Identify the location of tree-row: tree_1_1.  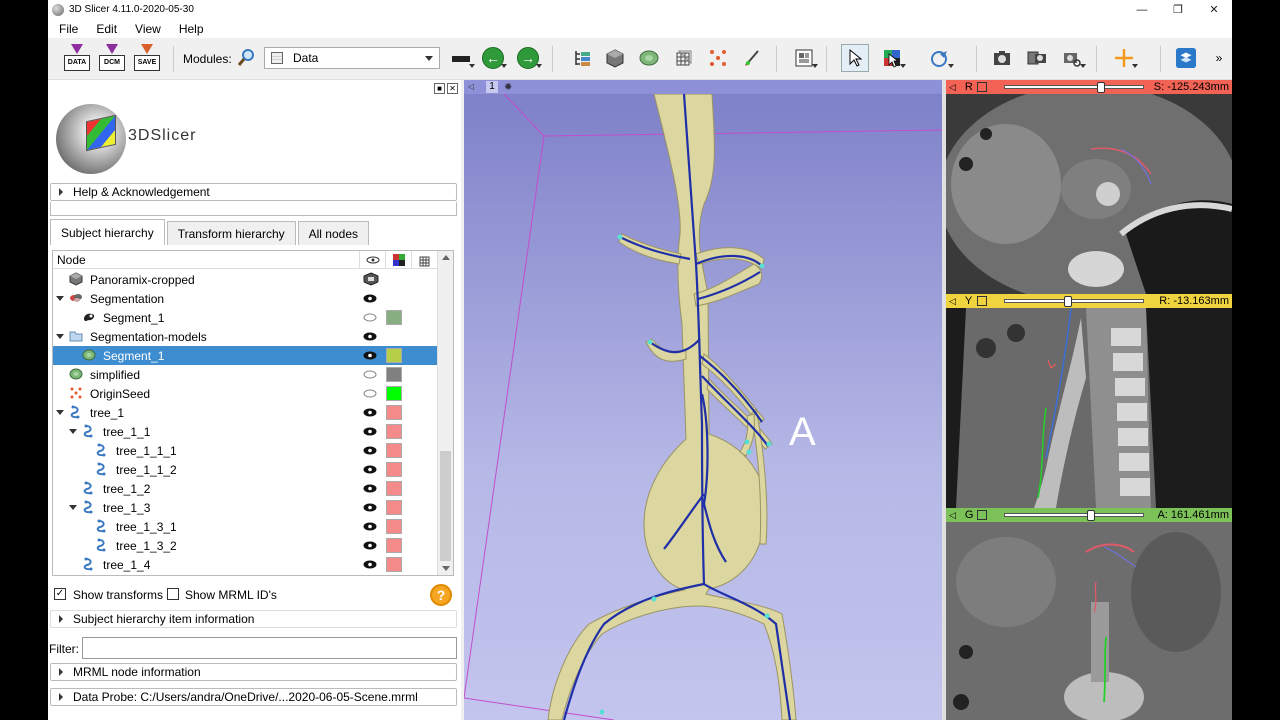
(245, 431).